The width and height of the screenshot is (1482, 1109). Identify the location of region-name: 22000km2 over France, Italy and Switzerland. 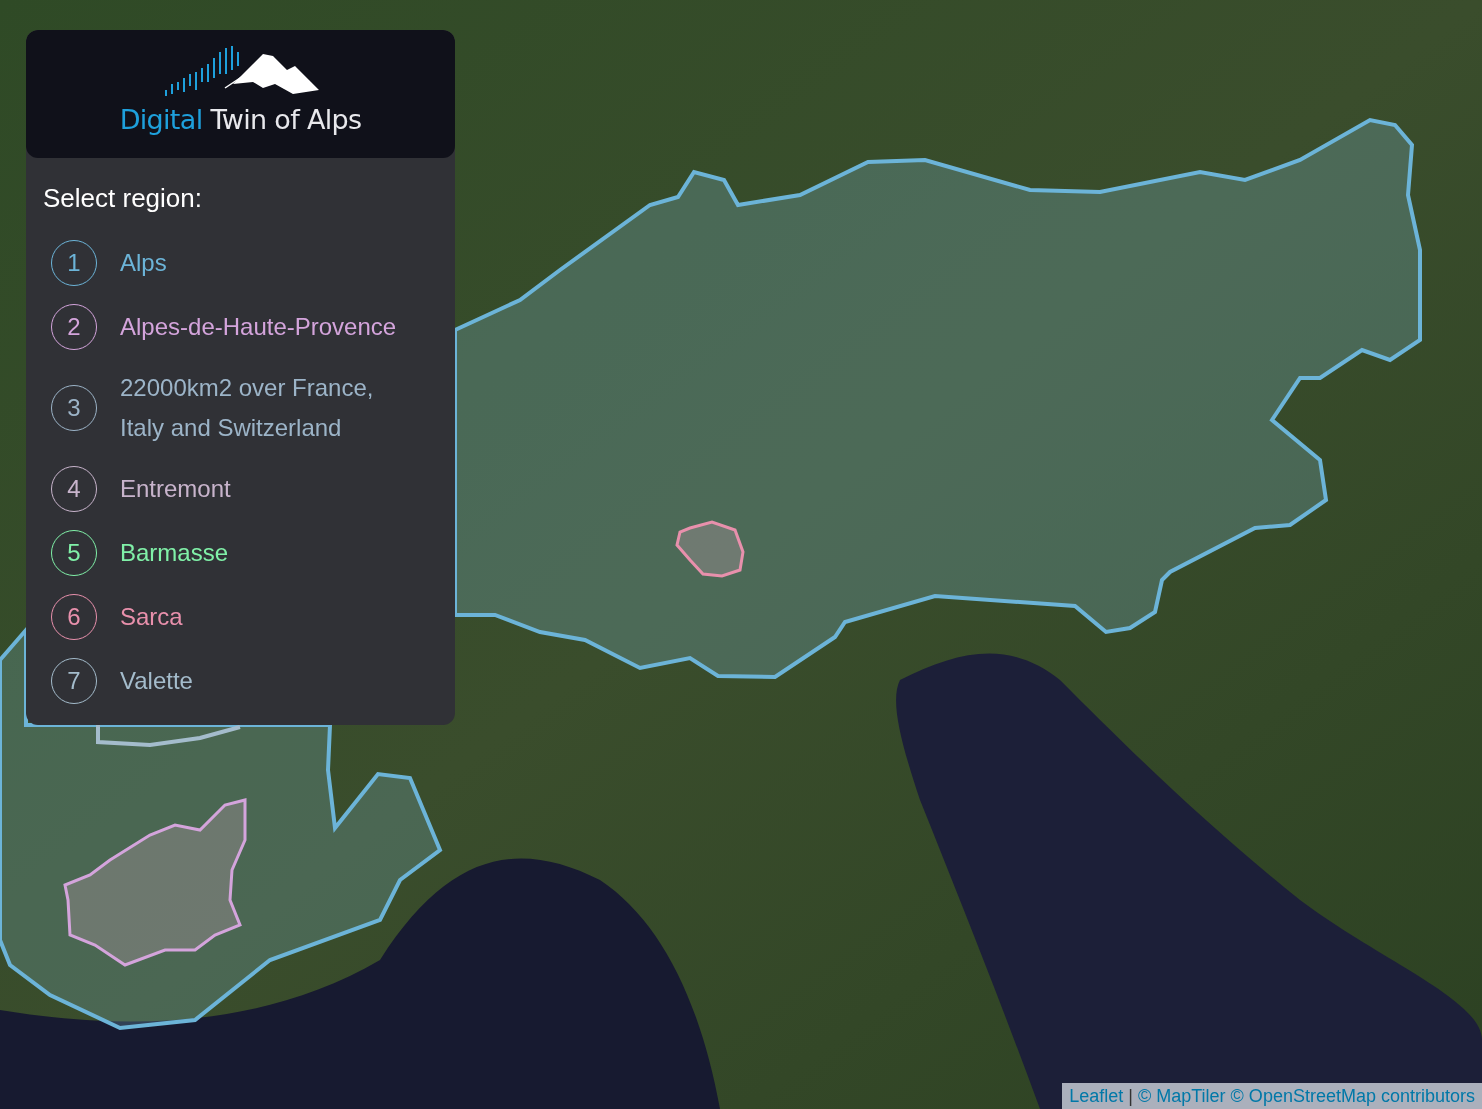
(270, 408).